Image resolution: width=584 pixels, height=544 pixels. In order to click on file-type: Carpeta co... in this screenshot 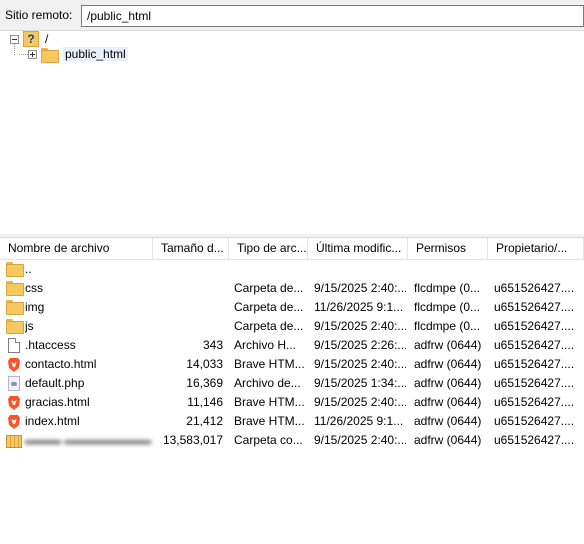, I will do `click(268, 440)`.